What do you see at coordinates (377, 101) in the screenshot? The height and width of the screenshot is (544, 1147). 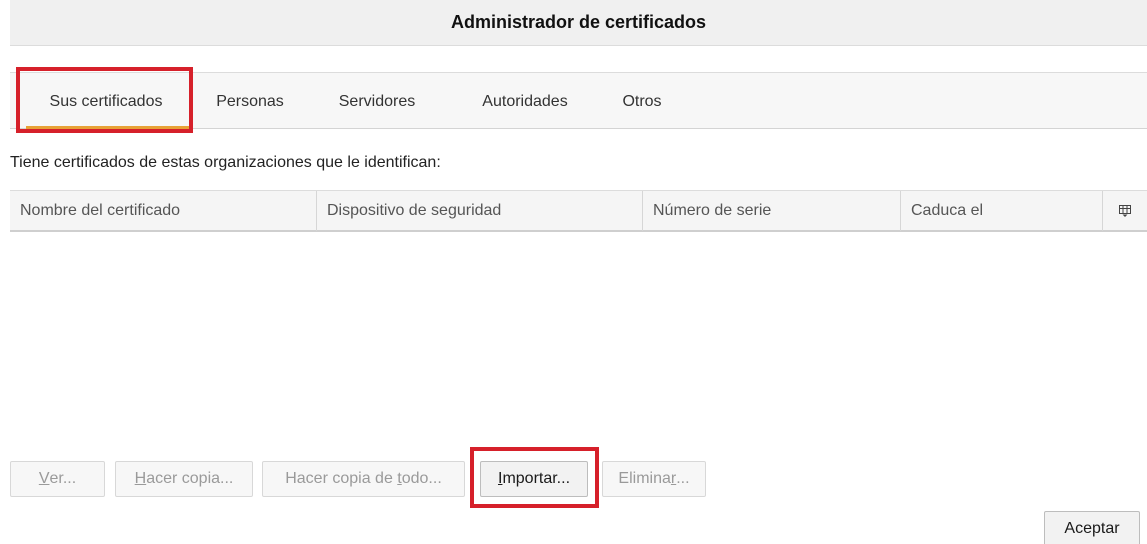 I see `tab-servers: Servidores` at bounding box center [377, 101].